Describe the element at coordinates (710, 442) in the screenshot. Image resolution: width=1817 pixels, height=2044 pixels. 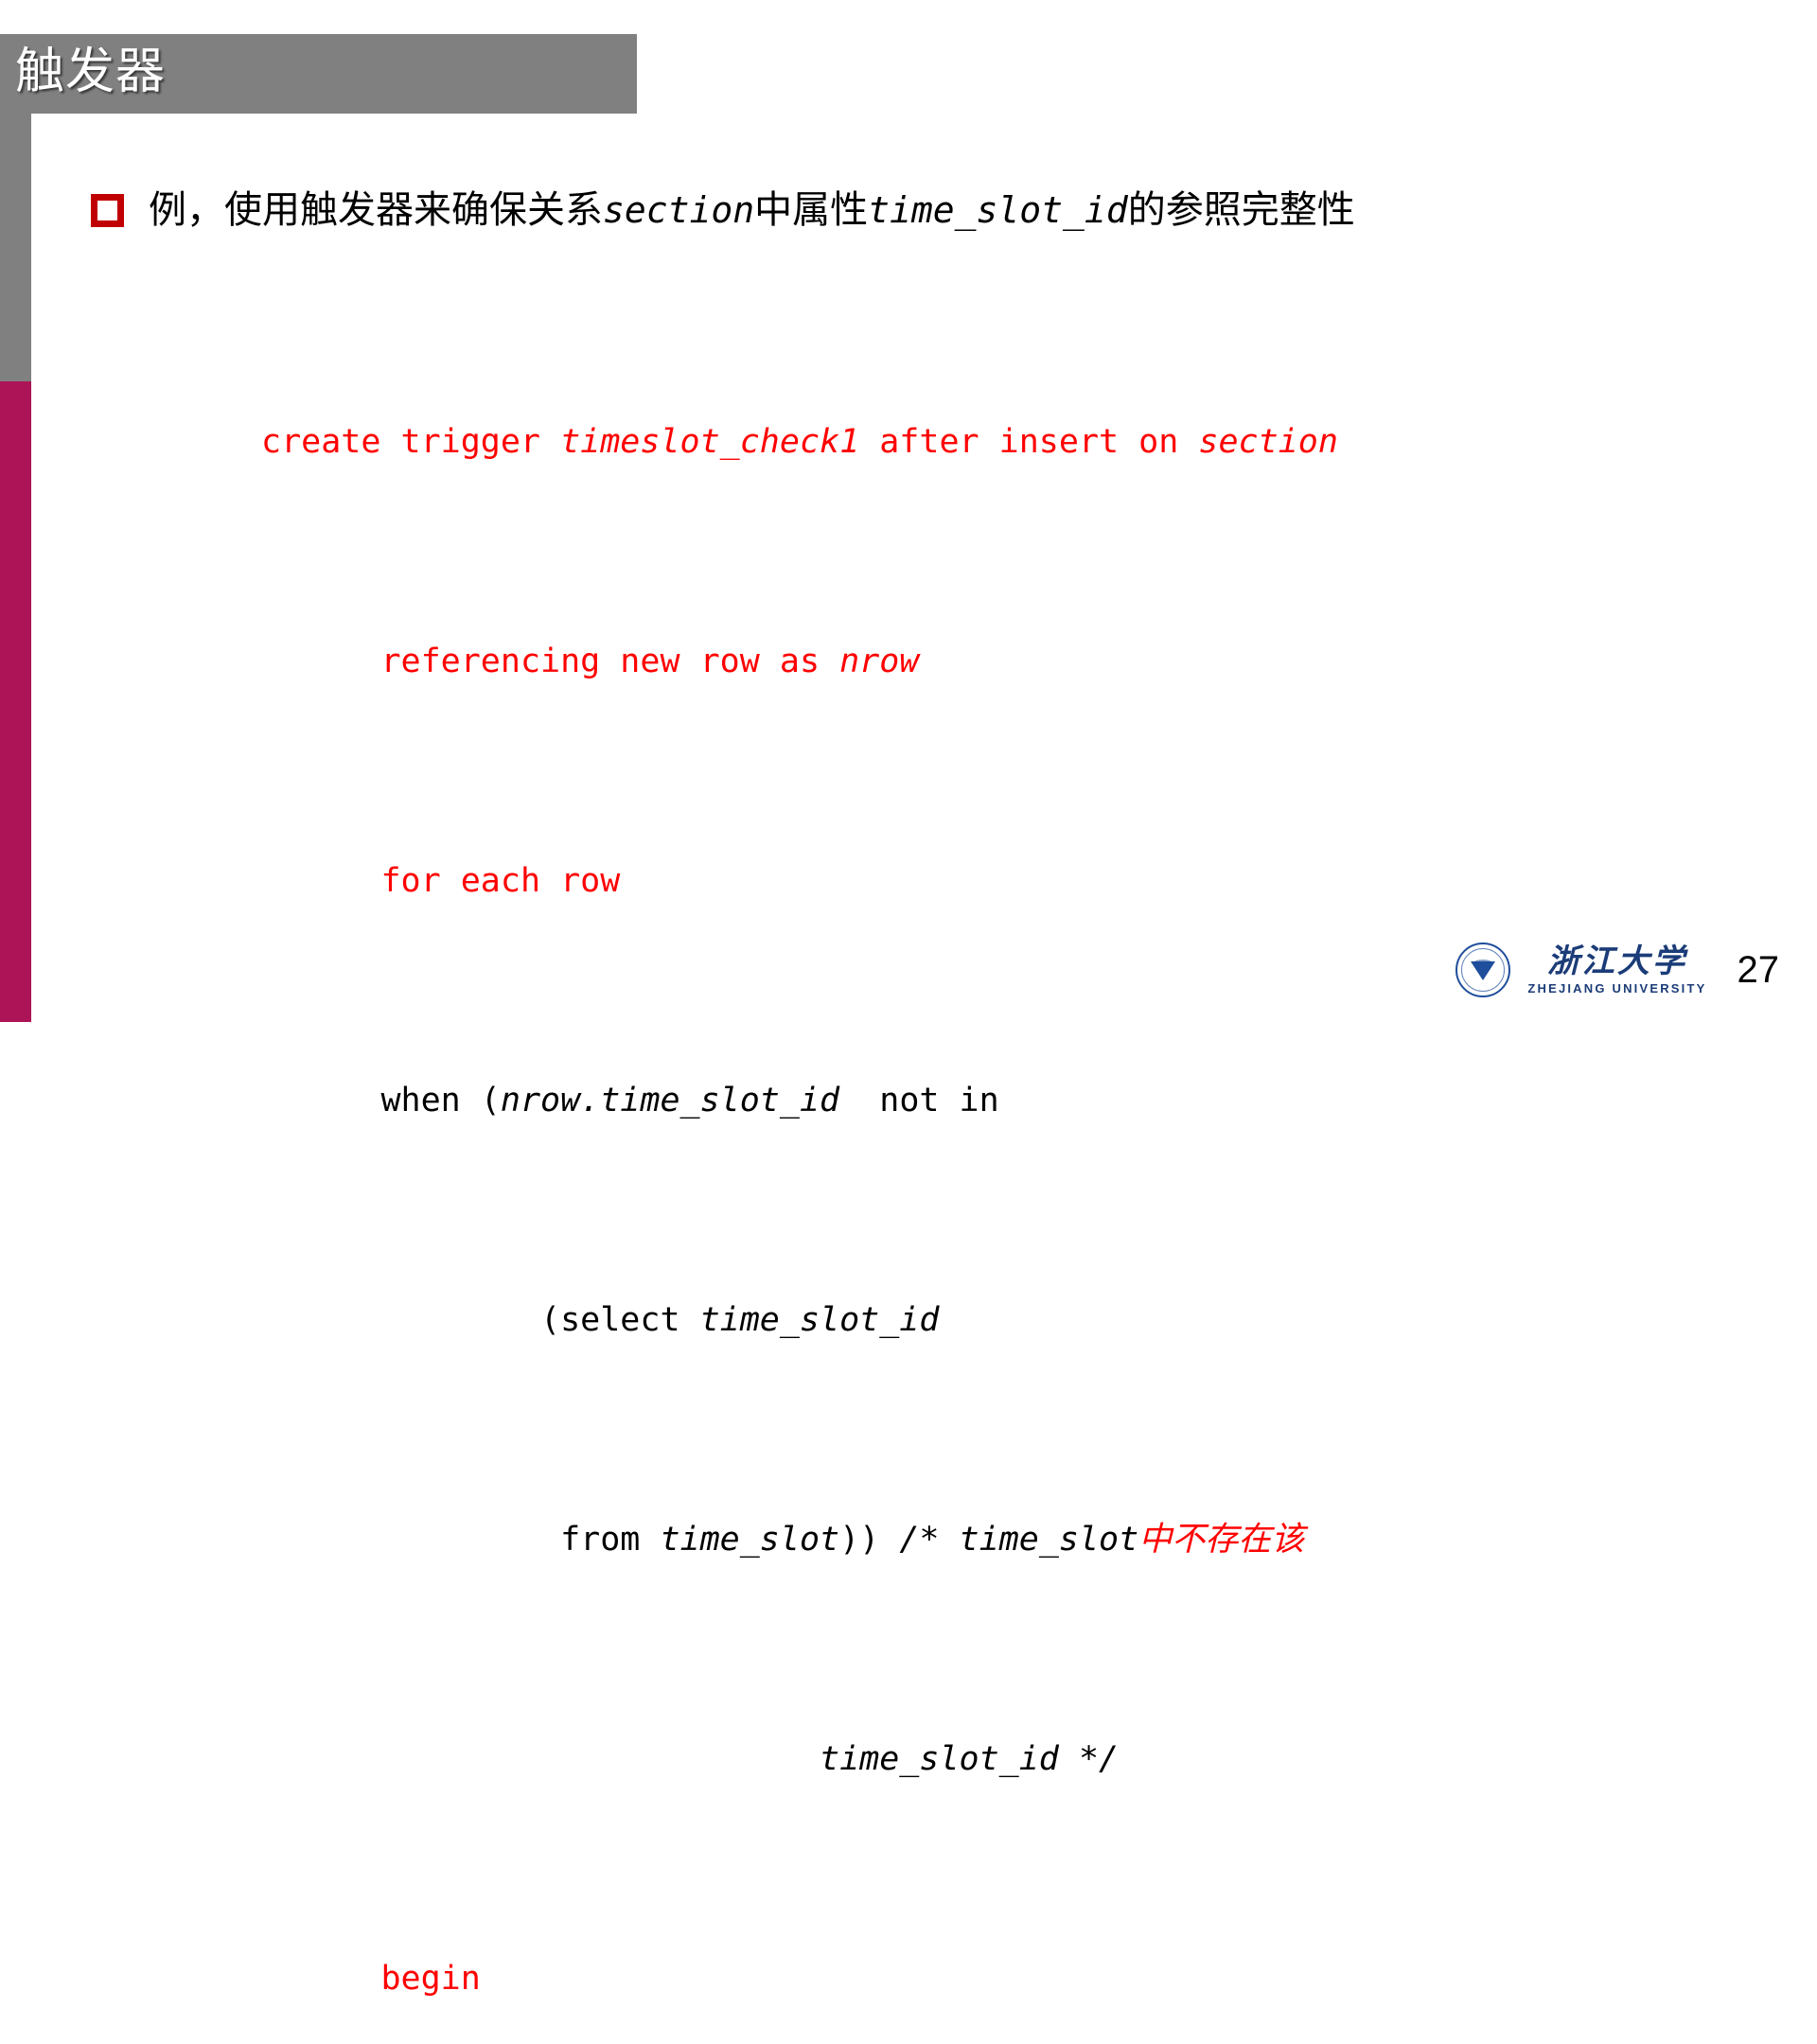
I see `code-token: timeslot_check1` at that location.